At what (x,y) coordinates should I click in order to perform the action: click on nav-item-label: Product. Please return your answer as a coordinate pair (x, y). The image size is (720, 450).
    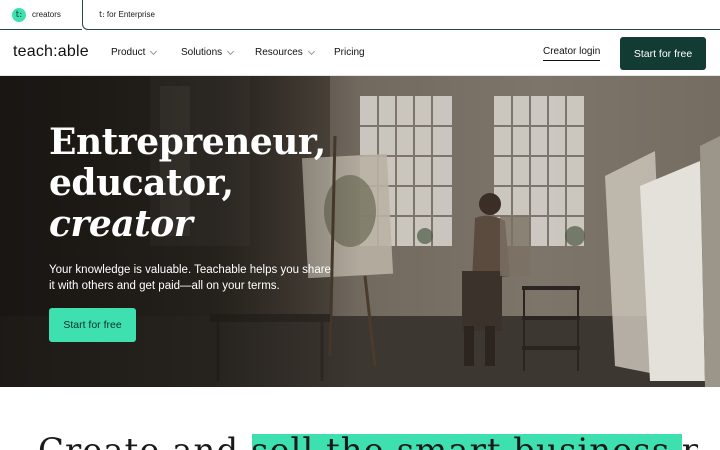
    Looking at the image, I should click on (128, 52).